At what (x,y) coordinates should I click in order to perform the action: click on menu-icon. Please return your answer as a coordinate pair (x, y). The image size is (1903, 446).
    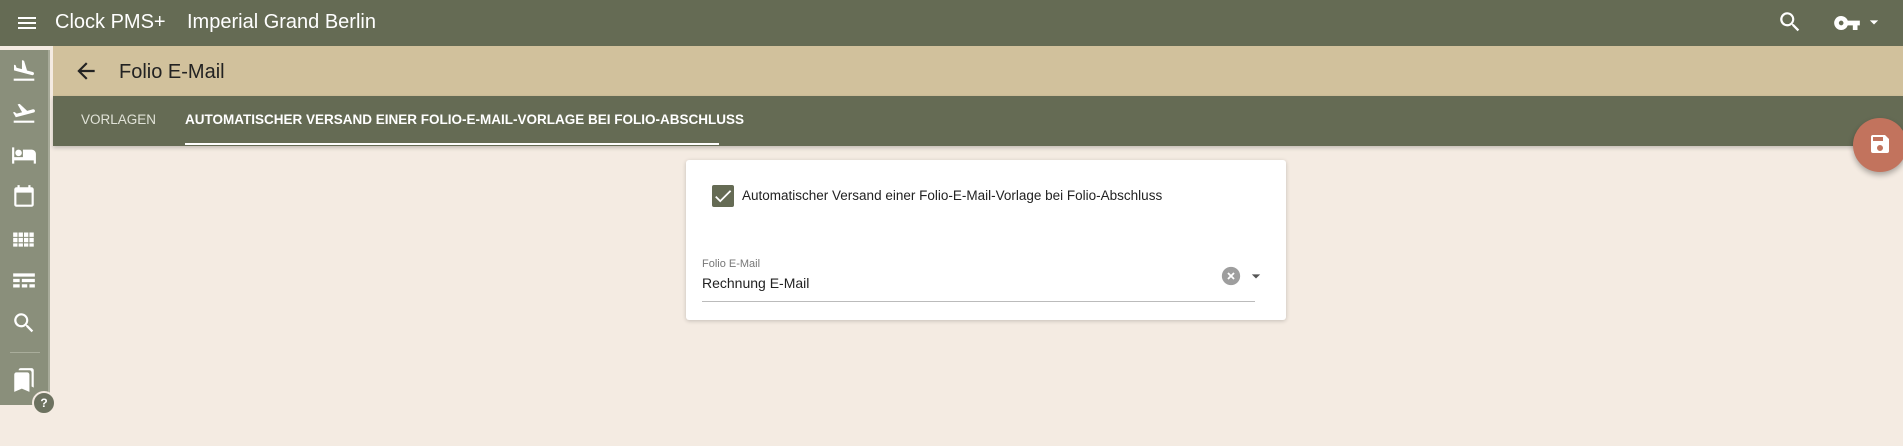
    Looking at the image, I should click on (27, 23).